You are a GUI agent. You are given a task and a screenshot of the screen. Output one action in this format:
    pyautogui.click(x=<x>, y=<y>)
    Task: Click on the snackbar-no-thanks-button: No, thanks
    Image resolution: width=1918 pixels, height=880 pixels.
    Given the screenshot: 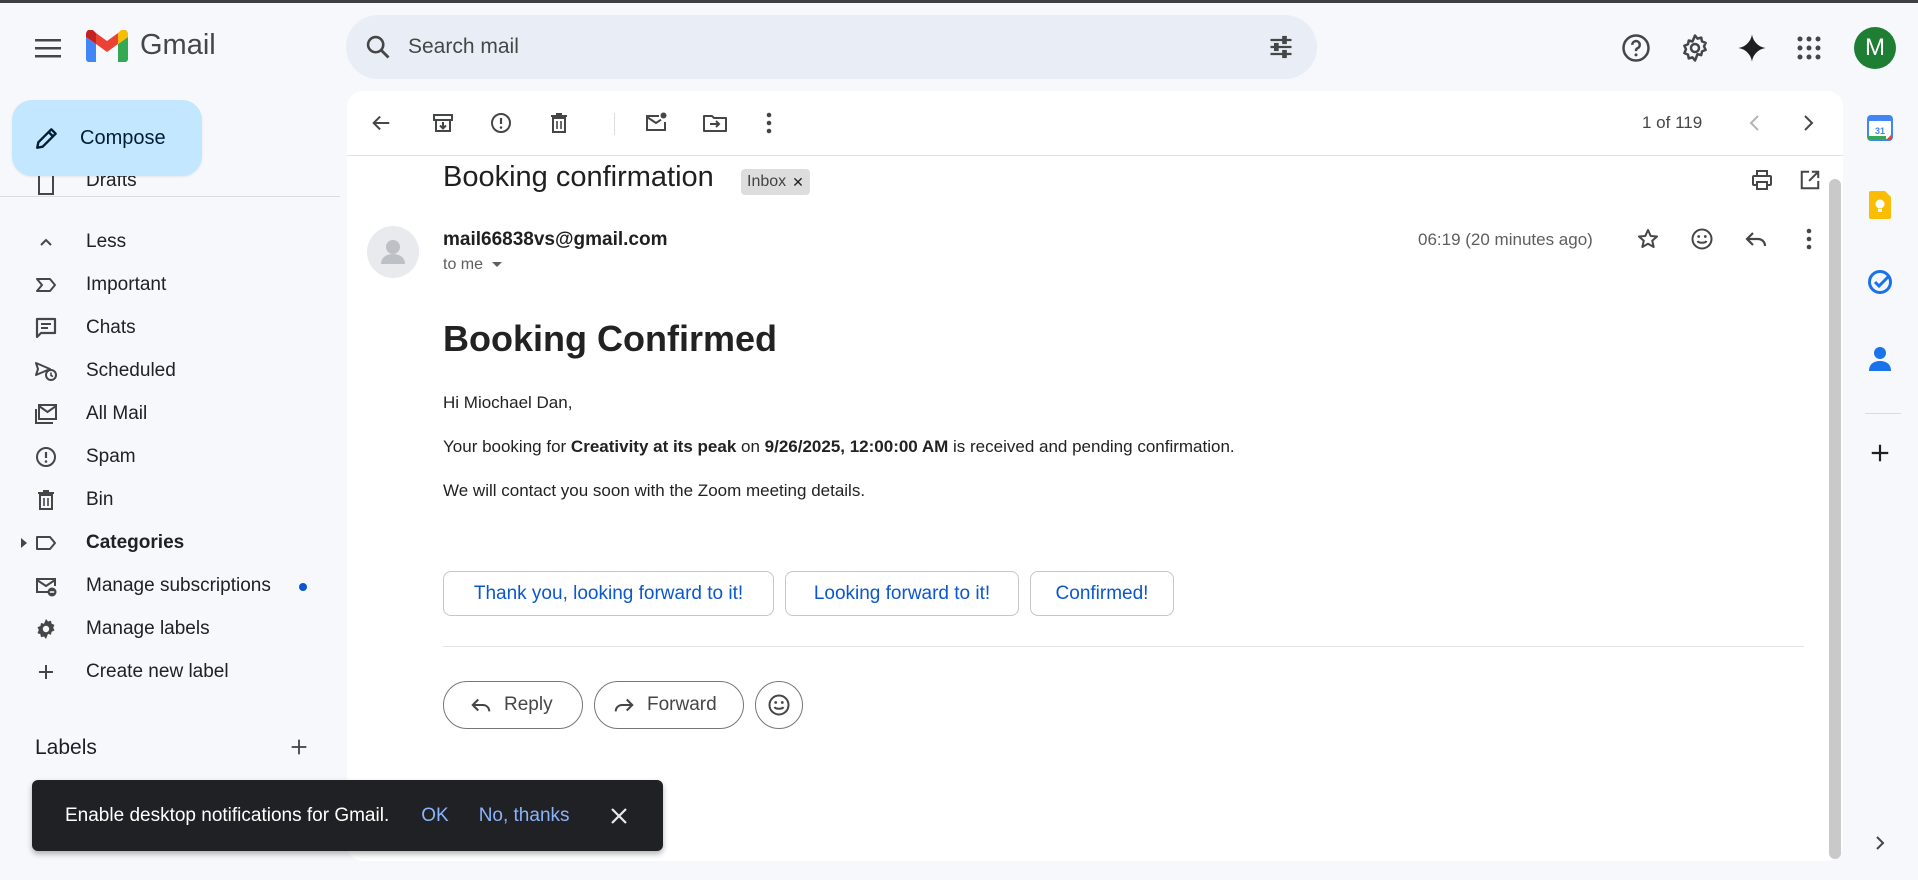 What is the action you would take?
    pyautogui.click(x=524, y=816)
    